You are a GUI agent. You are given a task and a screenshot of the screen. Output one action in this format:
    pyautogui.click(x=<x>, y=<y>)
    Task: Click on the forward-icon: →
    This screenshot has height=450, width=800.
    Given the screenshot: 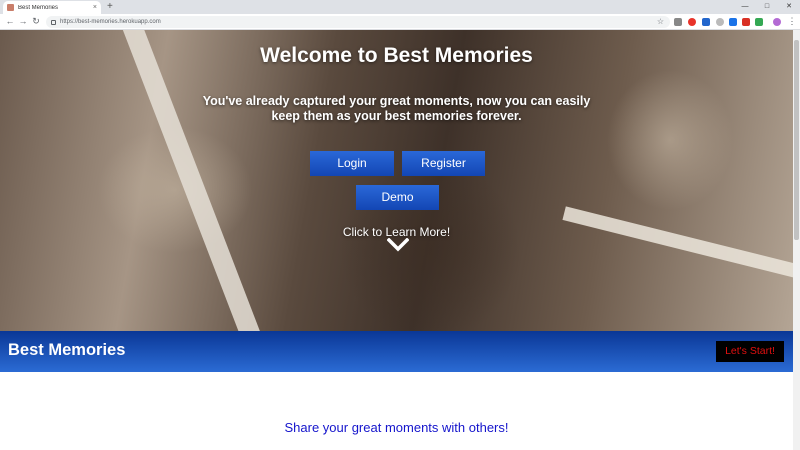 What is the action you would take?
    pyautogui.click(x=23, y=21)
    